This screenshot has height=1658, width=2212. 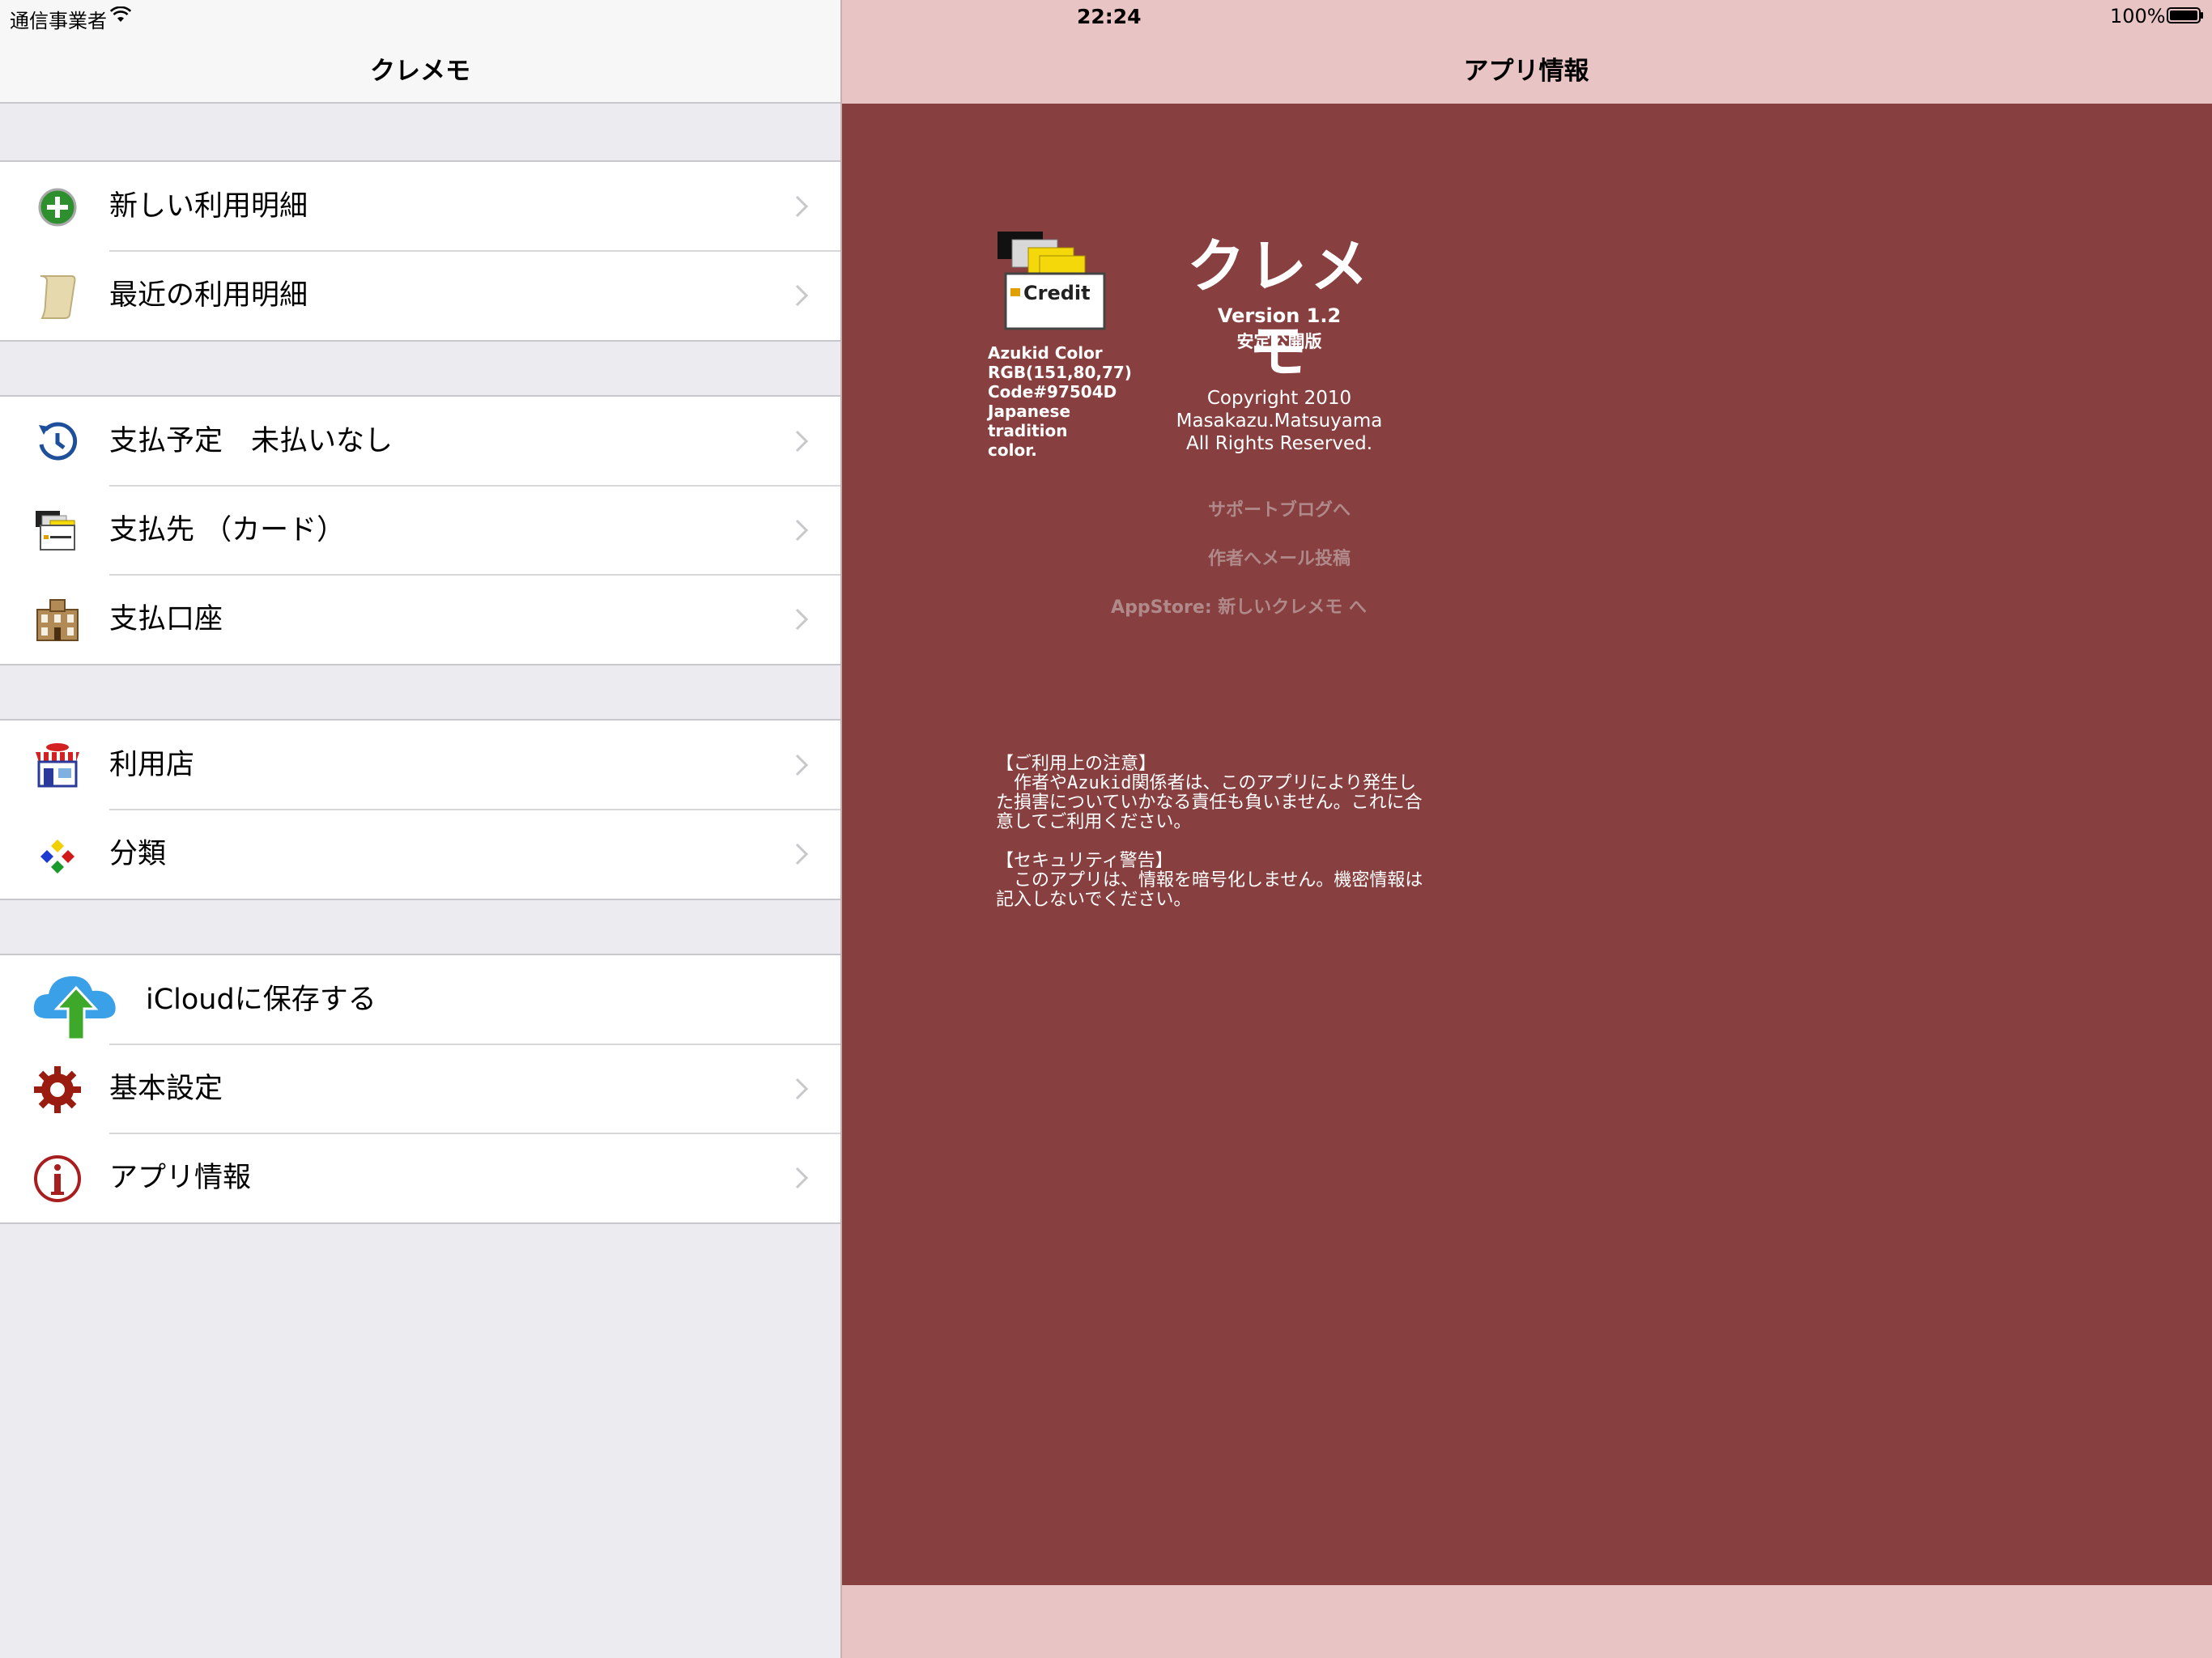 I want to click on menu-group-system: iCloudに保存する 基本設定 アプリ情報, so click(x=420, y=1089).